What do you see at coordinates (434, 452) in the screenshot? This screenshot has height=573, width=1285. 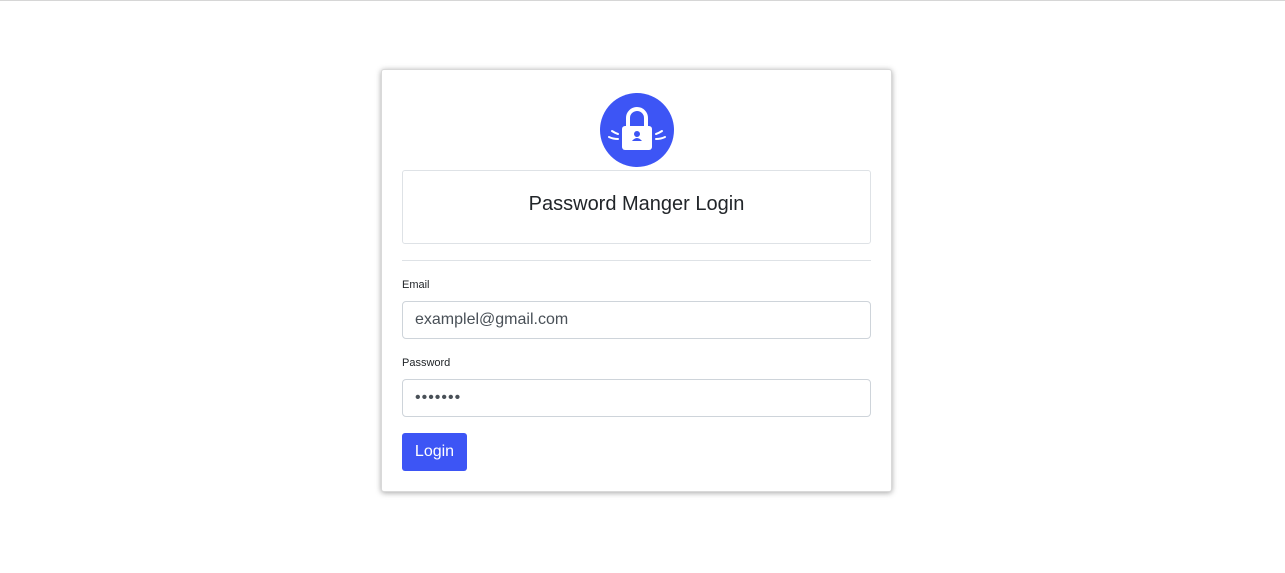 I see `login-button: Login` at bounding box center [434, 452].